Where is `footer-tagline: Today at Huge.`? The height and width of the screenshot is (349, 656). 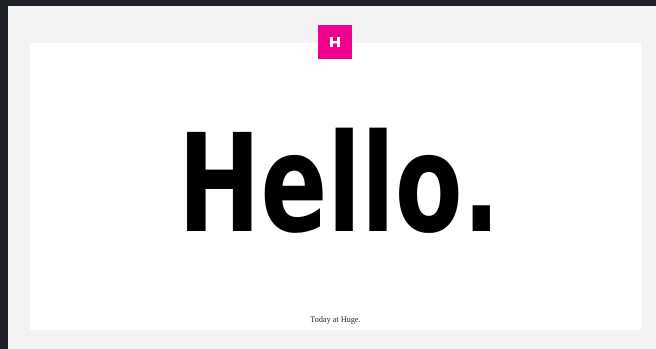 footer-tagline: Today at Huge. is located at coordinates (335, 319).